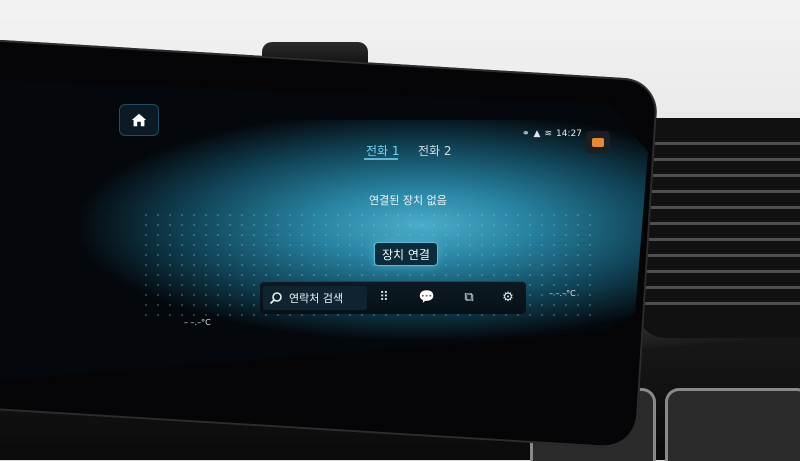 The height and width of the screenshot is (461, 800). Describe the element at coordinates (197, 322) in the screenshot. I see `left-temperature: – –.–°C` at that location.